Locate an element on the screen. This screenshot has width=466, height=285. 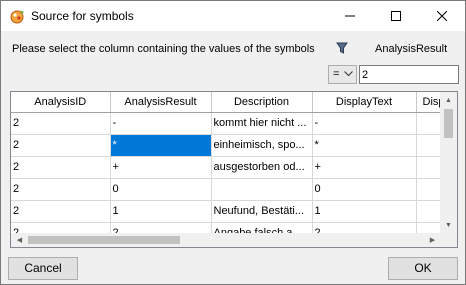
vertical-scroll-thumb is located at coordinates (448, 123).